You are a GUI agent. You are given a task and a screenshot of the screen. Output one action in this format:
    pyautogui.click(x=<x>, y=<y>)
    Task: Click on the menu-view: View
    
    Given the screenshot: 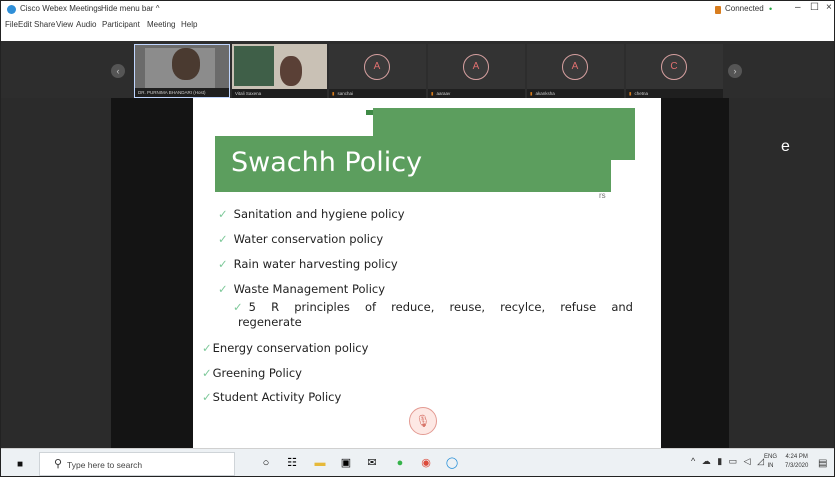 What is the action you would take?
    pyautogui.click(x=64, y=24)
    